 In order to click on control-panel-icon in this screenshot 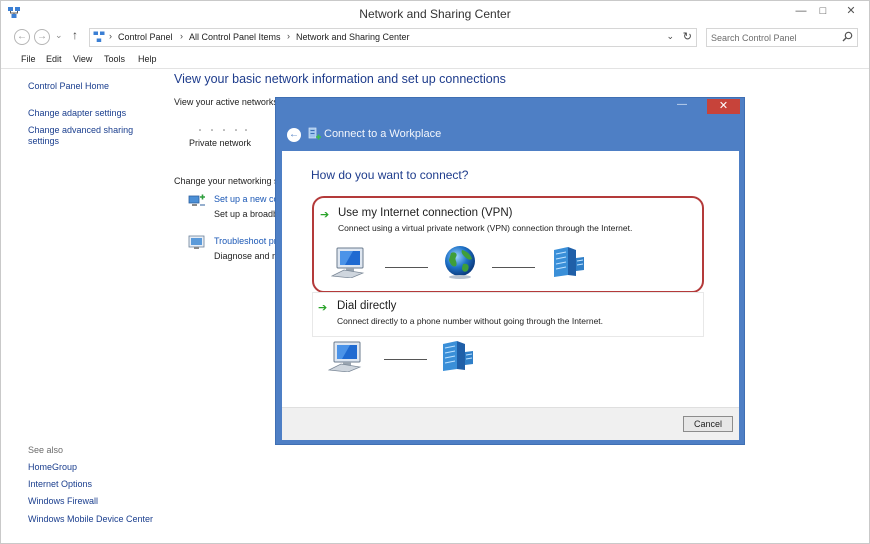, I will do `click(99, 36)`.